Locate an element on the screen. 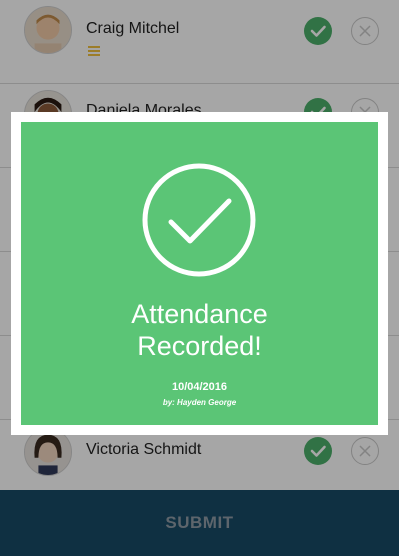  recorded-date: 10/04/2016 is located at coordinates (199, 387).